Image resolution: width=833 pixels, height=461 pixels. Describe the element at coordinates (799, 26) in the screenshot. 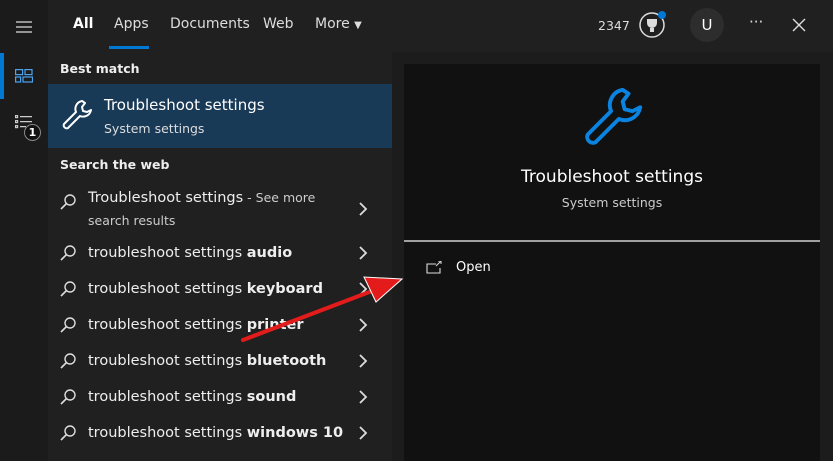

I see `close-icon` at that location.